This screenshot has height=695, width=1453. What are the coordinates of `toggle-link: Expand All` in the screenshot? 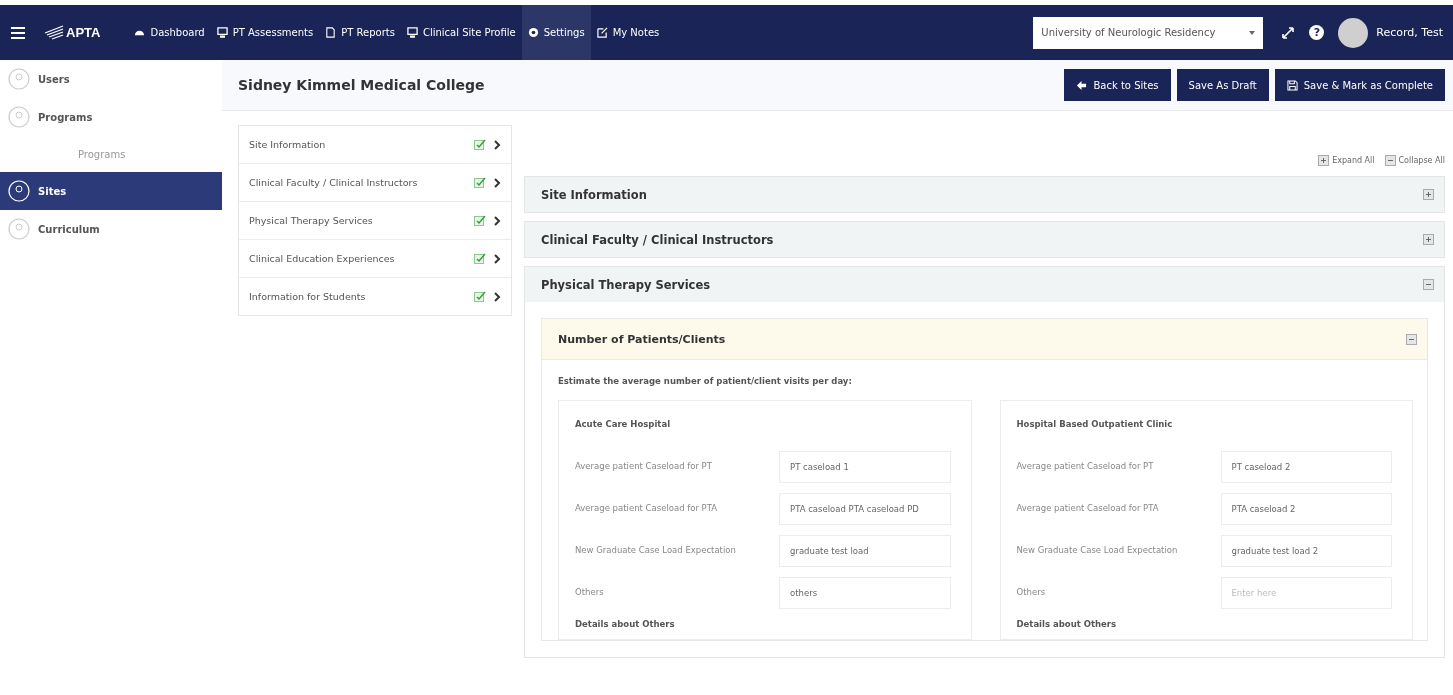 It's located at (1346, 160).